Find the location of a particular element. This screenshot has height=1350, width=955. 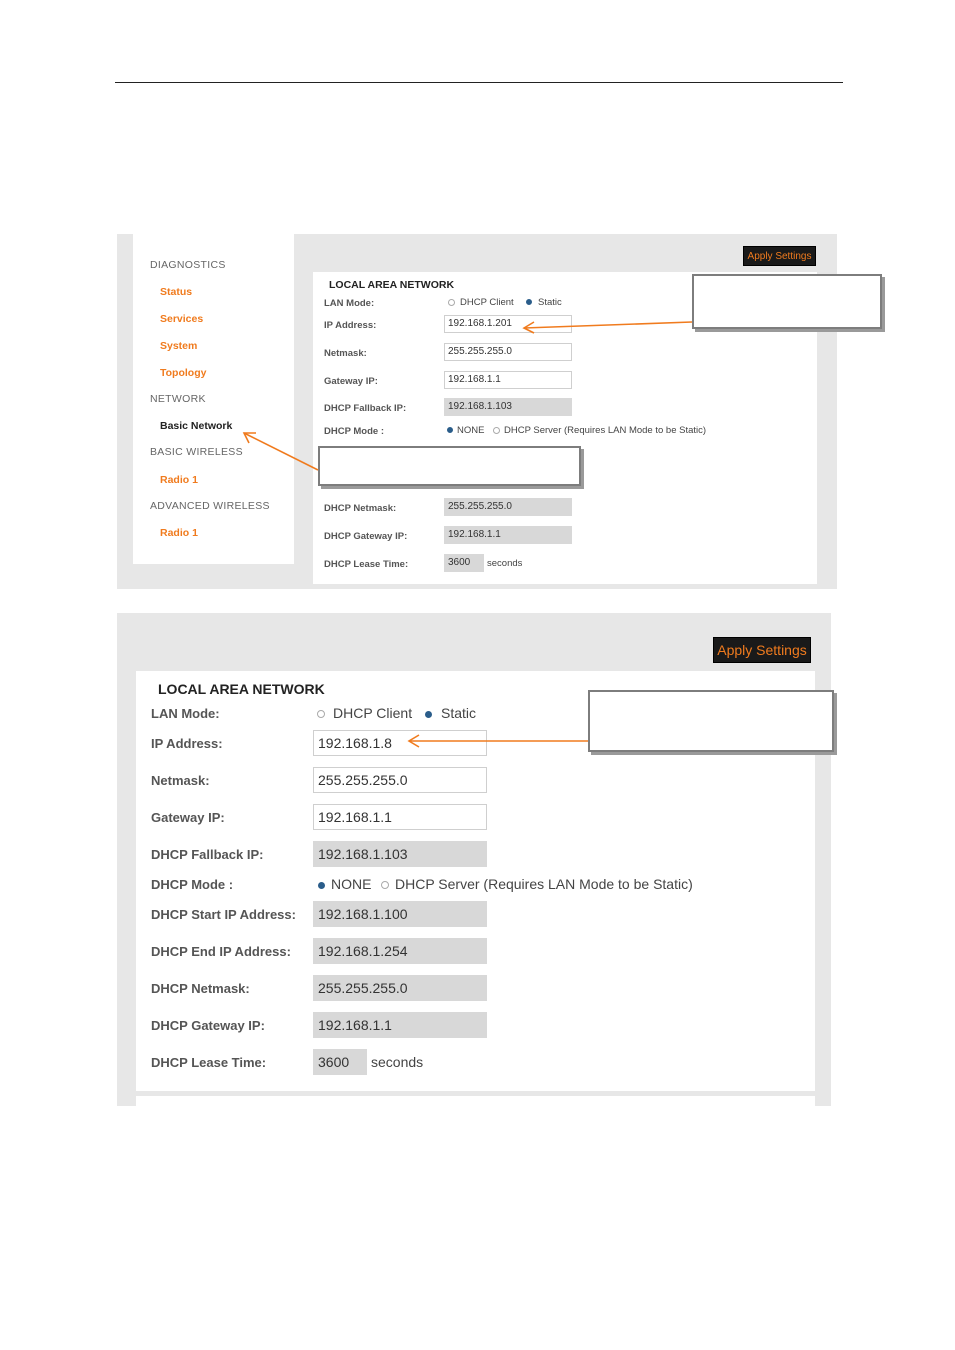

dhcp-start-ip-field: 192.168.1.100 is located at coordinates (400, 914).